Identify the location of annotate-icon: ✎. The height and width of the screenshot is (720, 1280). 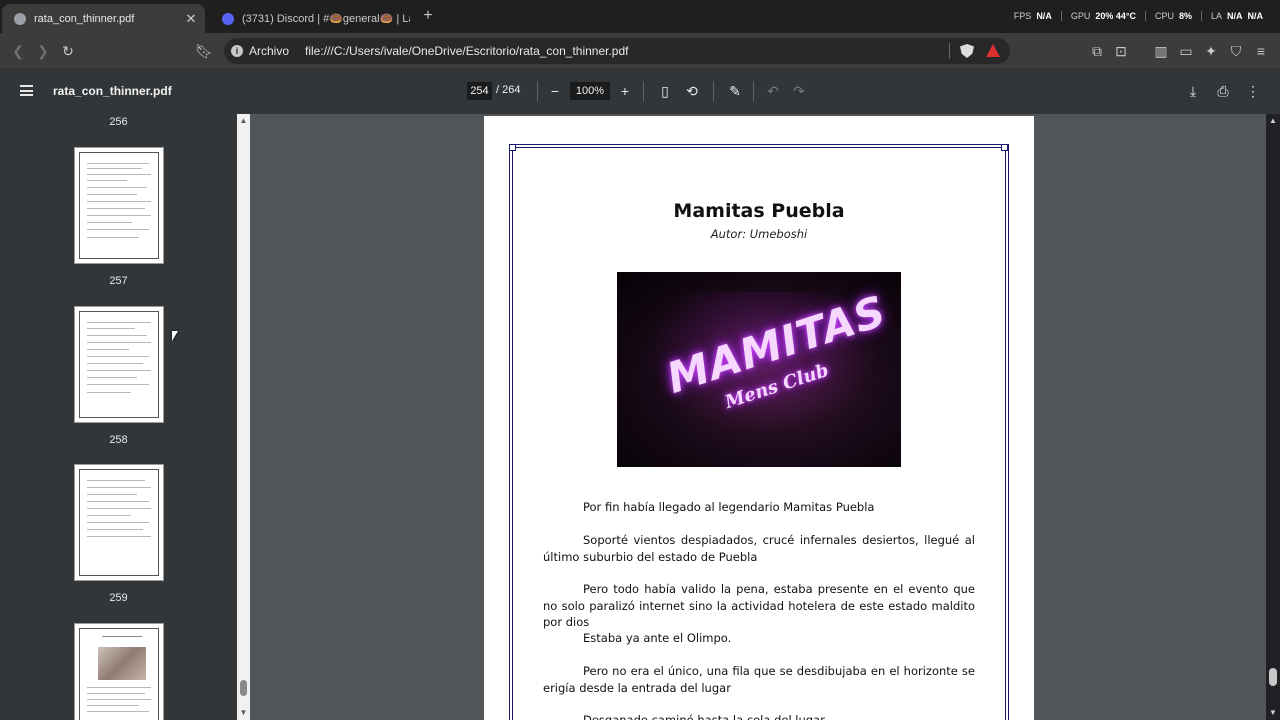
(735, 91).